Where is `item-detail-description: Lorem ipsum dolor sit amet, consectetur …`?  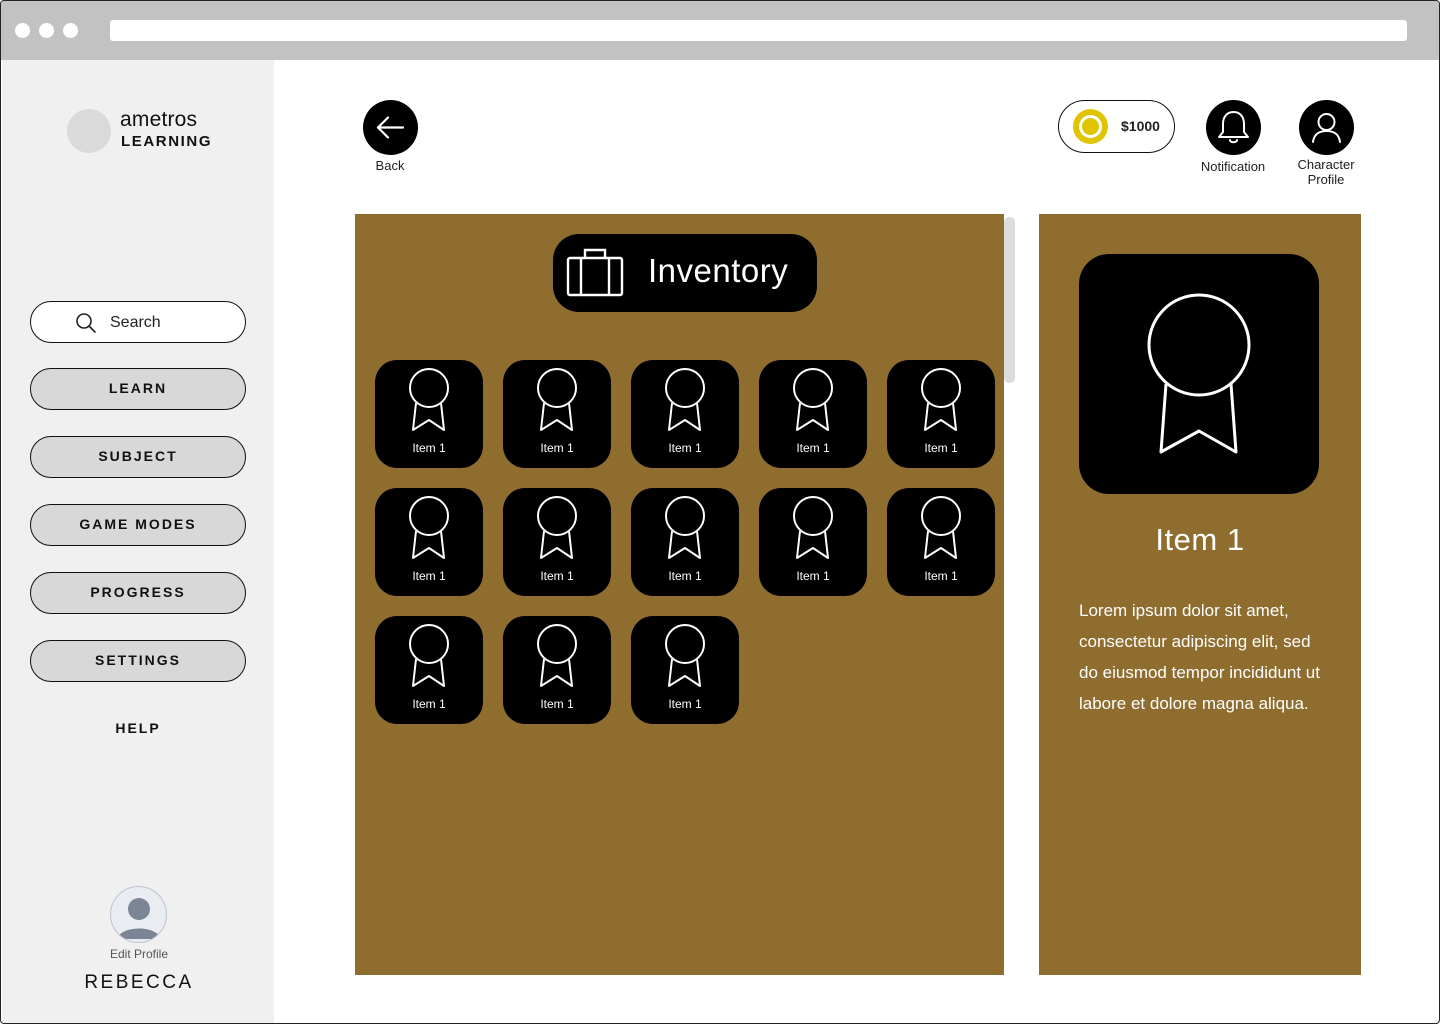
item-detail-description: Lorem ipsum dolor sit amet, consectetur … is located at coordinates (1199, 657).